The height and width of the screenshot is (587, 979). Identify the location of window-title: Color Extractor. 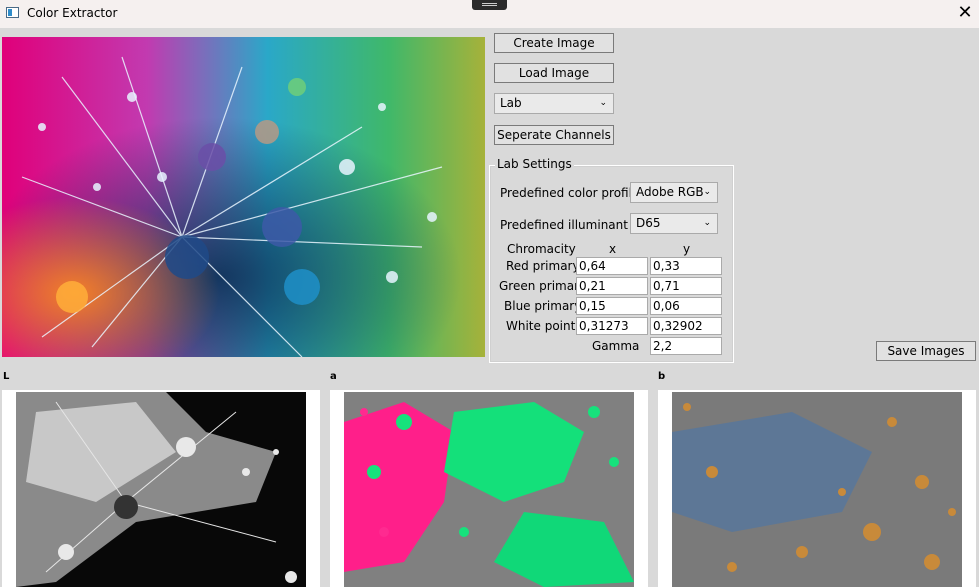
(72, 13).